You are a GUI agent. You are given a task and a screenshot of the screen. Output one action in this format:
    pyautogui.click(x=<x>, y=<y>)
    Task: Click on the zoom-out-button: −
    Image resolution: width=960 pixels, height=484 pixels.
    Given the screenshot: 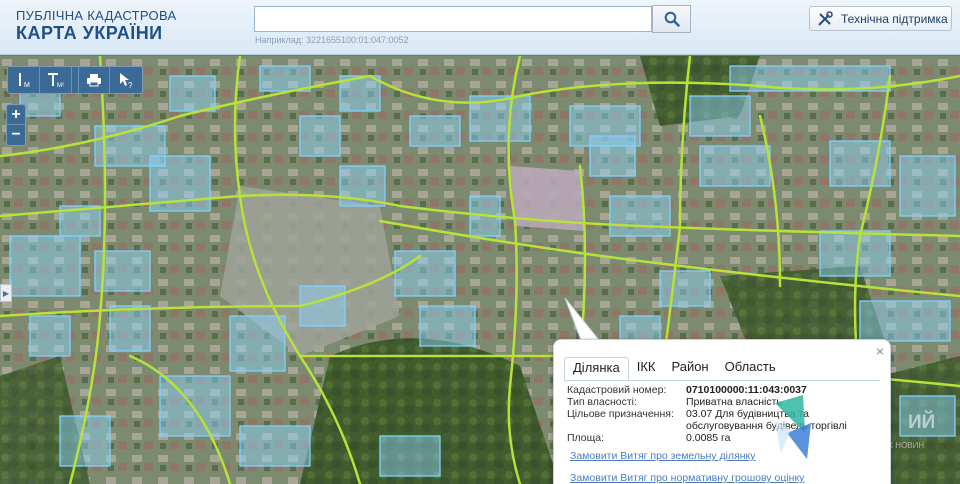 What is the action you would take?
    pyautogui.click(x=16, y=135)
    